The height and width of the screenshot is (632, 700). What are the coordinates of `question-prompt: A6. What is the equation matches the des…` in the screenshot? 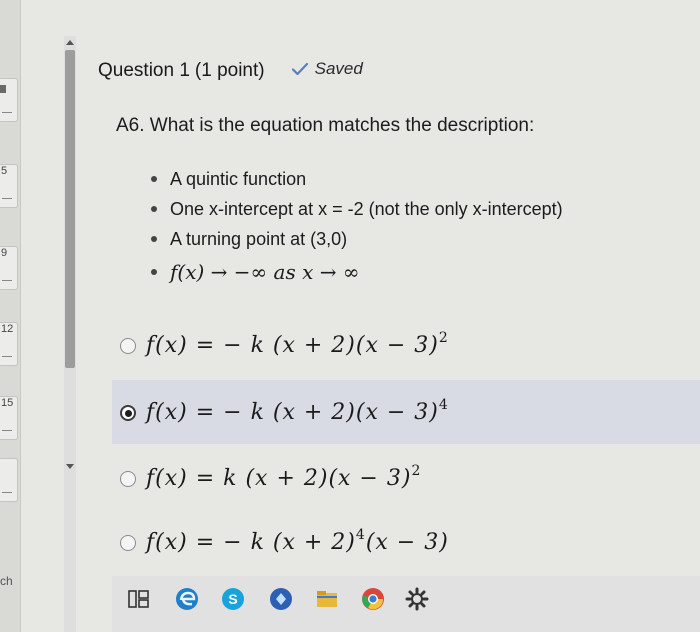 It's located at (325, 125).